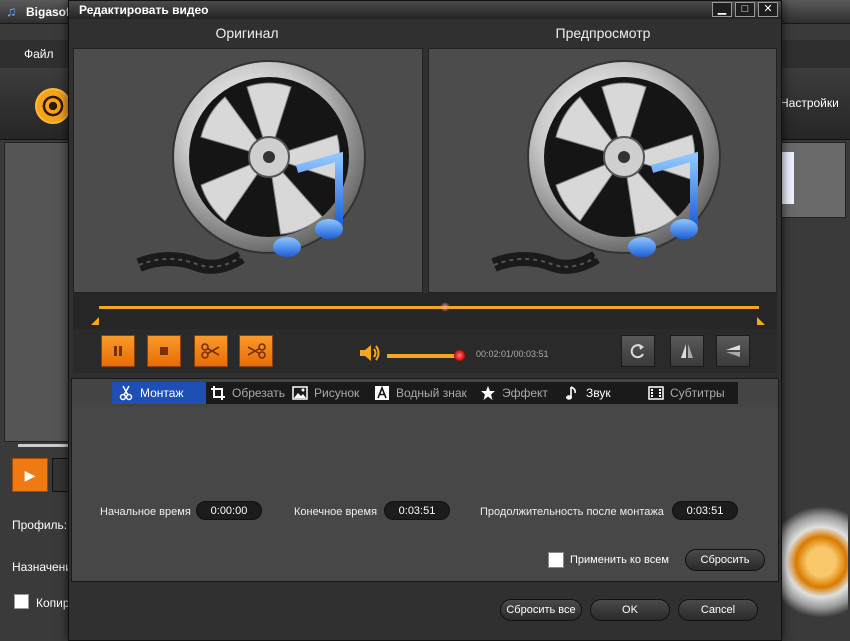  What do you see at coordinates (705, 510) in the screenshot?
I see `duration-field: 0:03:51` at bounding box center [705, 510].